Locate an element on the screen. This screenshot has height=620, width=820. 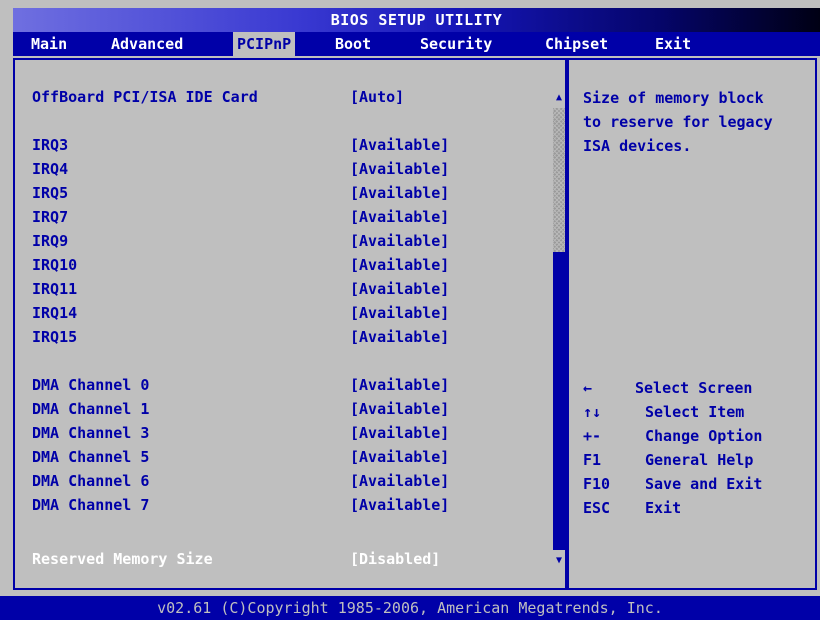
setting-value-dma0: [Available] is located at coordinates (399, 385).